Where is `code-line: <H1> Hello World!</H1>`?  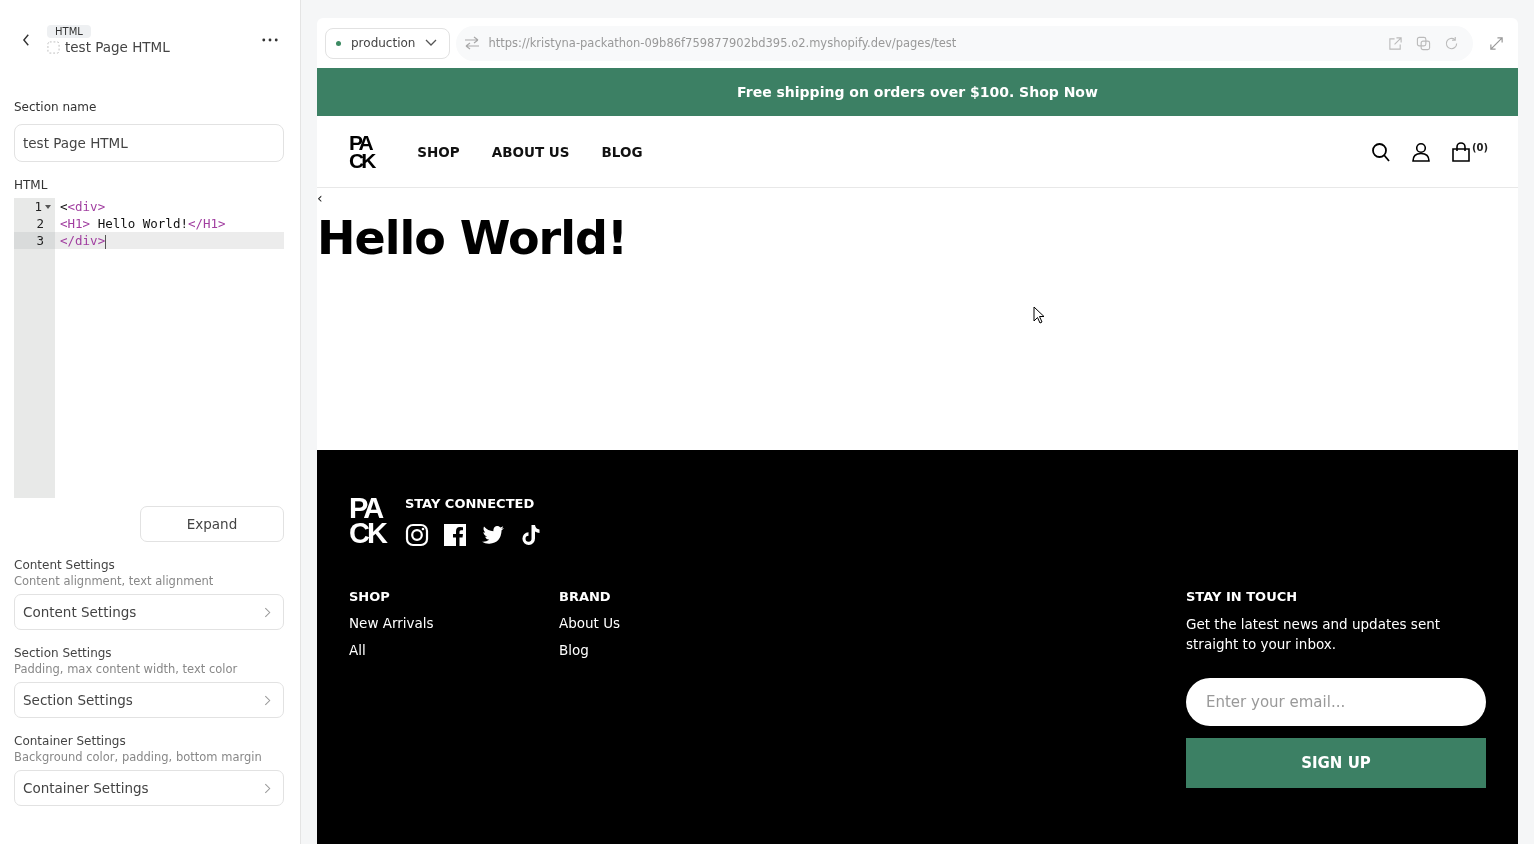
code-line: <H1> Hello World!</H1> is located at coordinates (142, 223).